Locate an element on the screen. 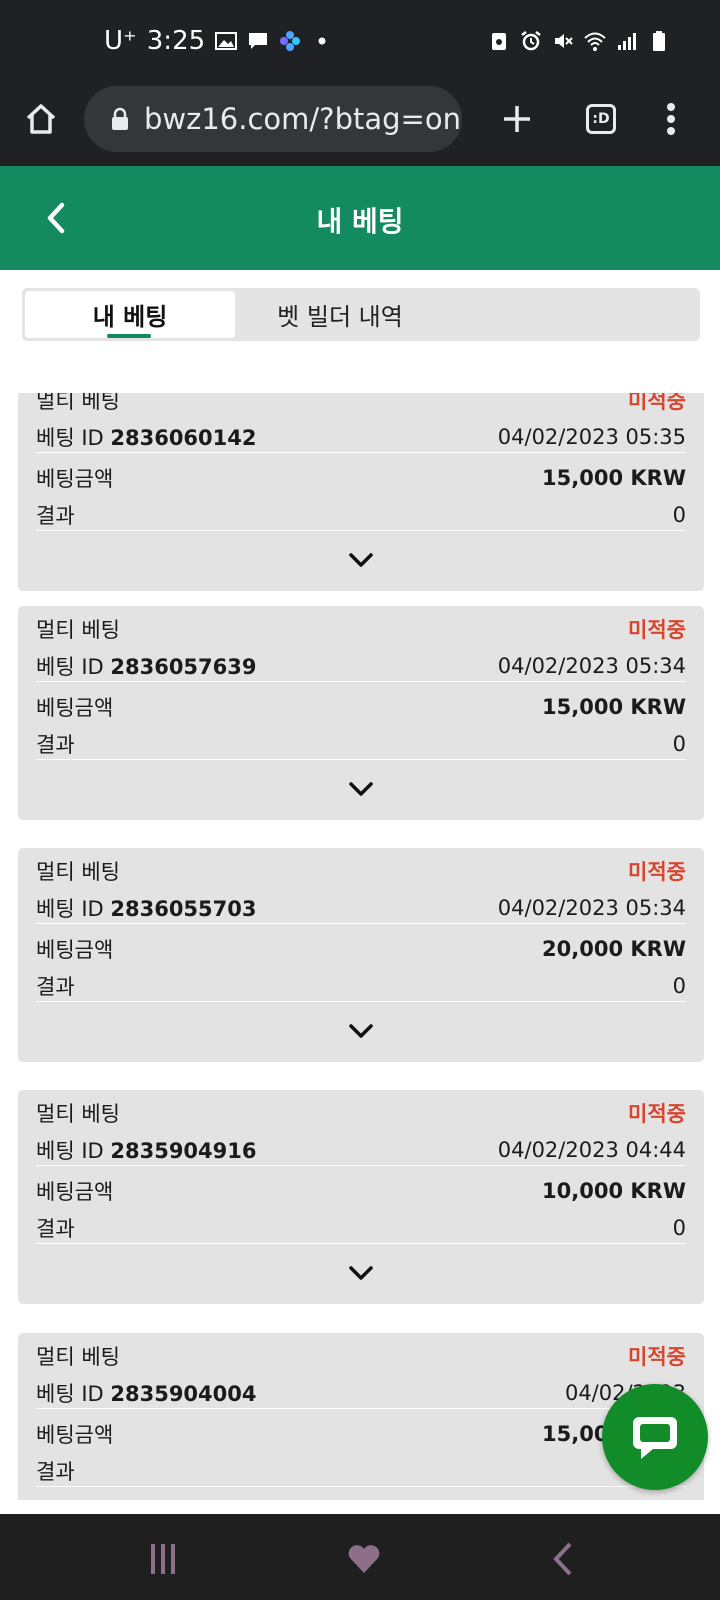 This screenshot has height=1600, width=720. plus-icon is located at coordinates (517, 119).